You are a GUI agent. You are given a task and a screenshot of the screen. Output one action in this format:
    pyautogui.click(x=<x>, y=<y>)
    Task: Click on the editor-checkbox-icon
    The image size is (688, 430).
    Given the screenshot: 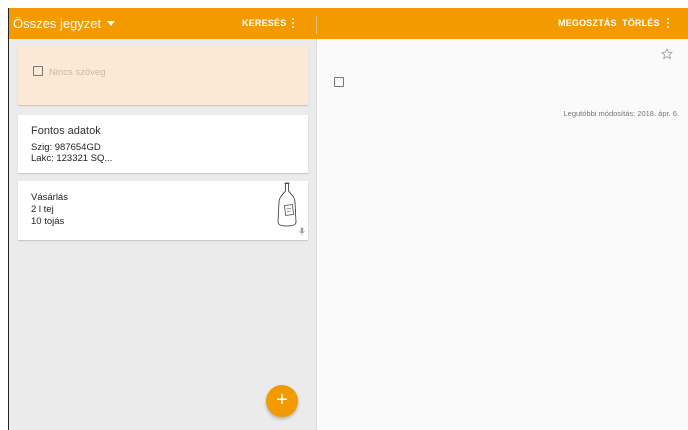 What is the action you would take?
    pyautogui.click(x=339, y=82)
    